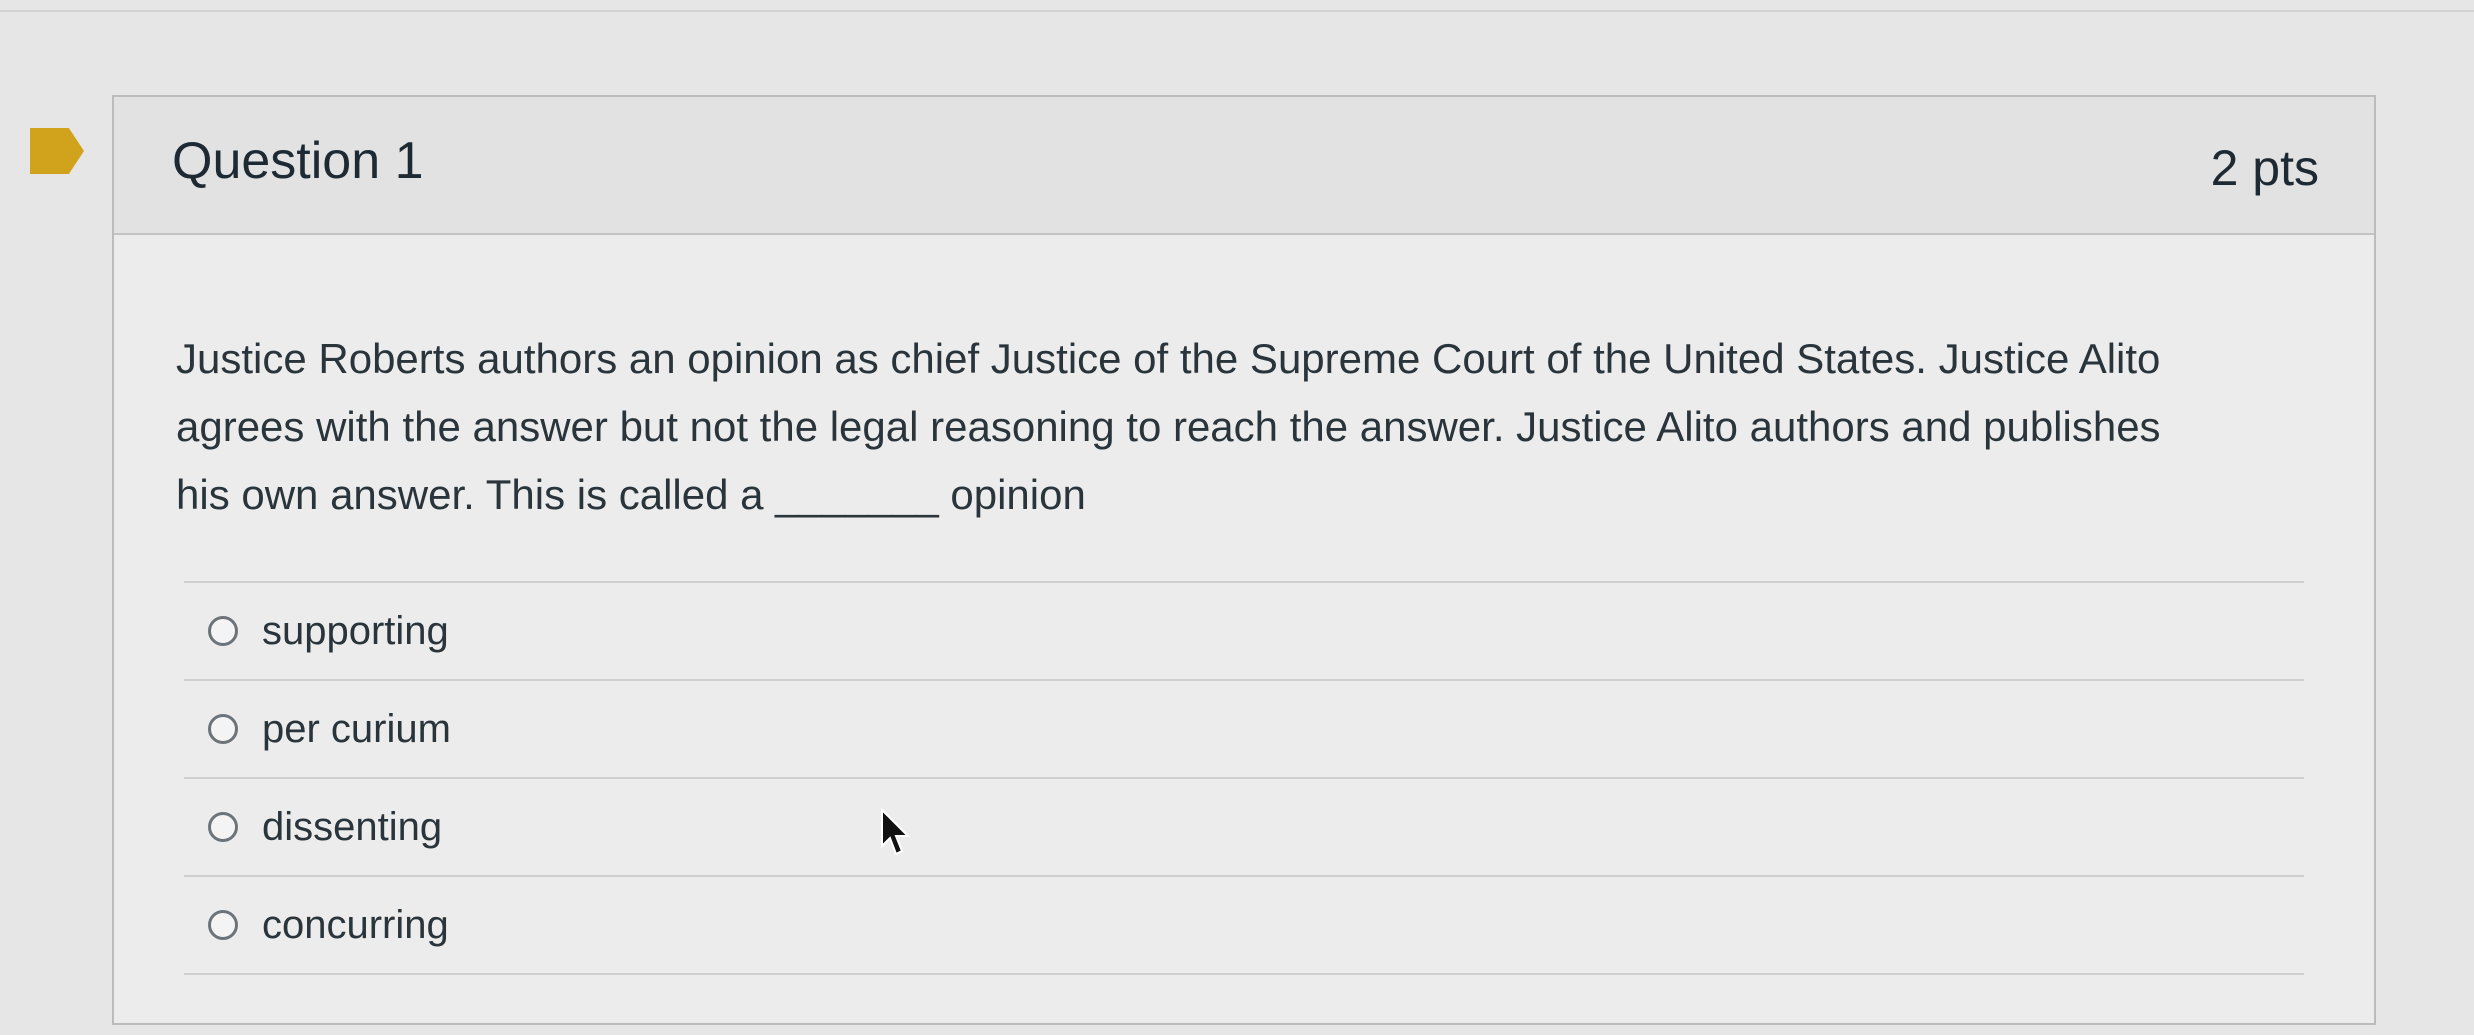 The image size is (2474, 1035). Describe the element at coordinates (1237, 11) in the screenshot. I see `top-divider` at that location.